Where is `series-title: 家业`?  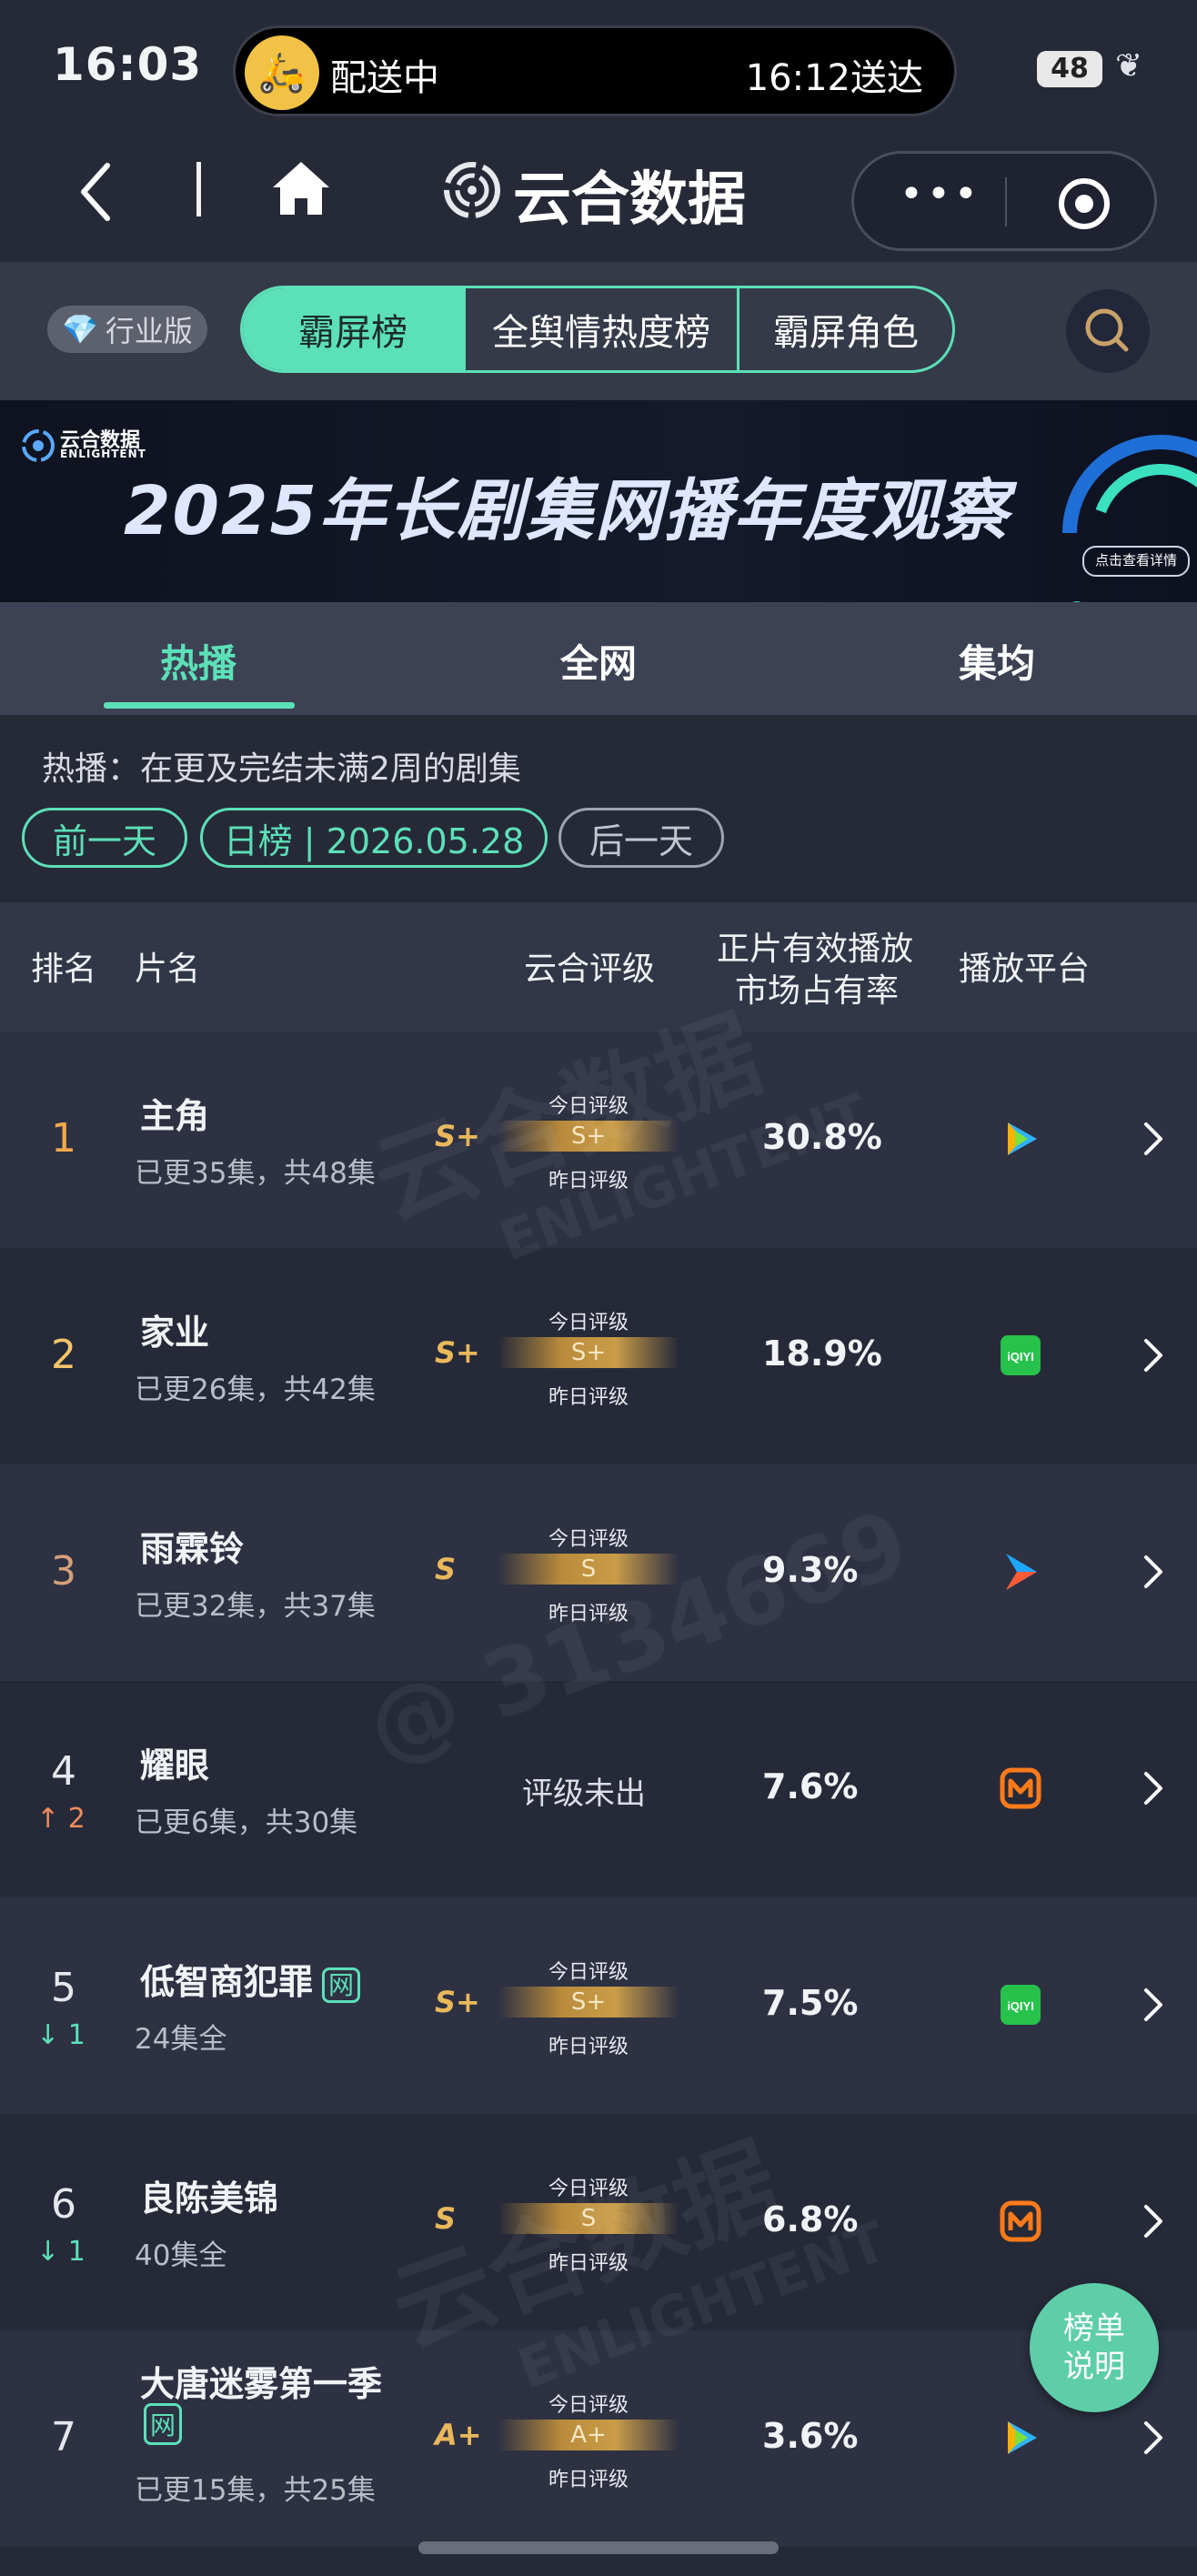
series-title: 家业 is located at coordinates (174, 1329).